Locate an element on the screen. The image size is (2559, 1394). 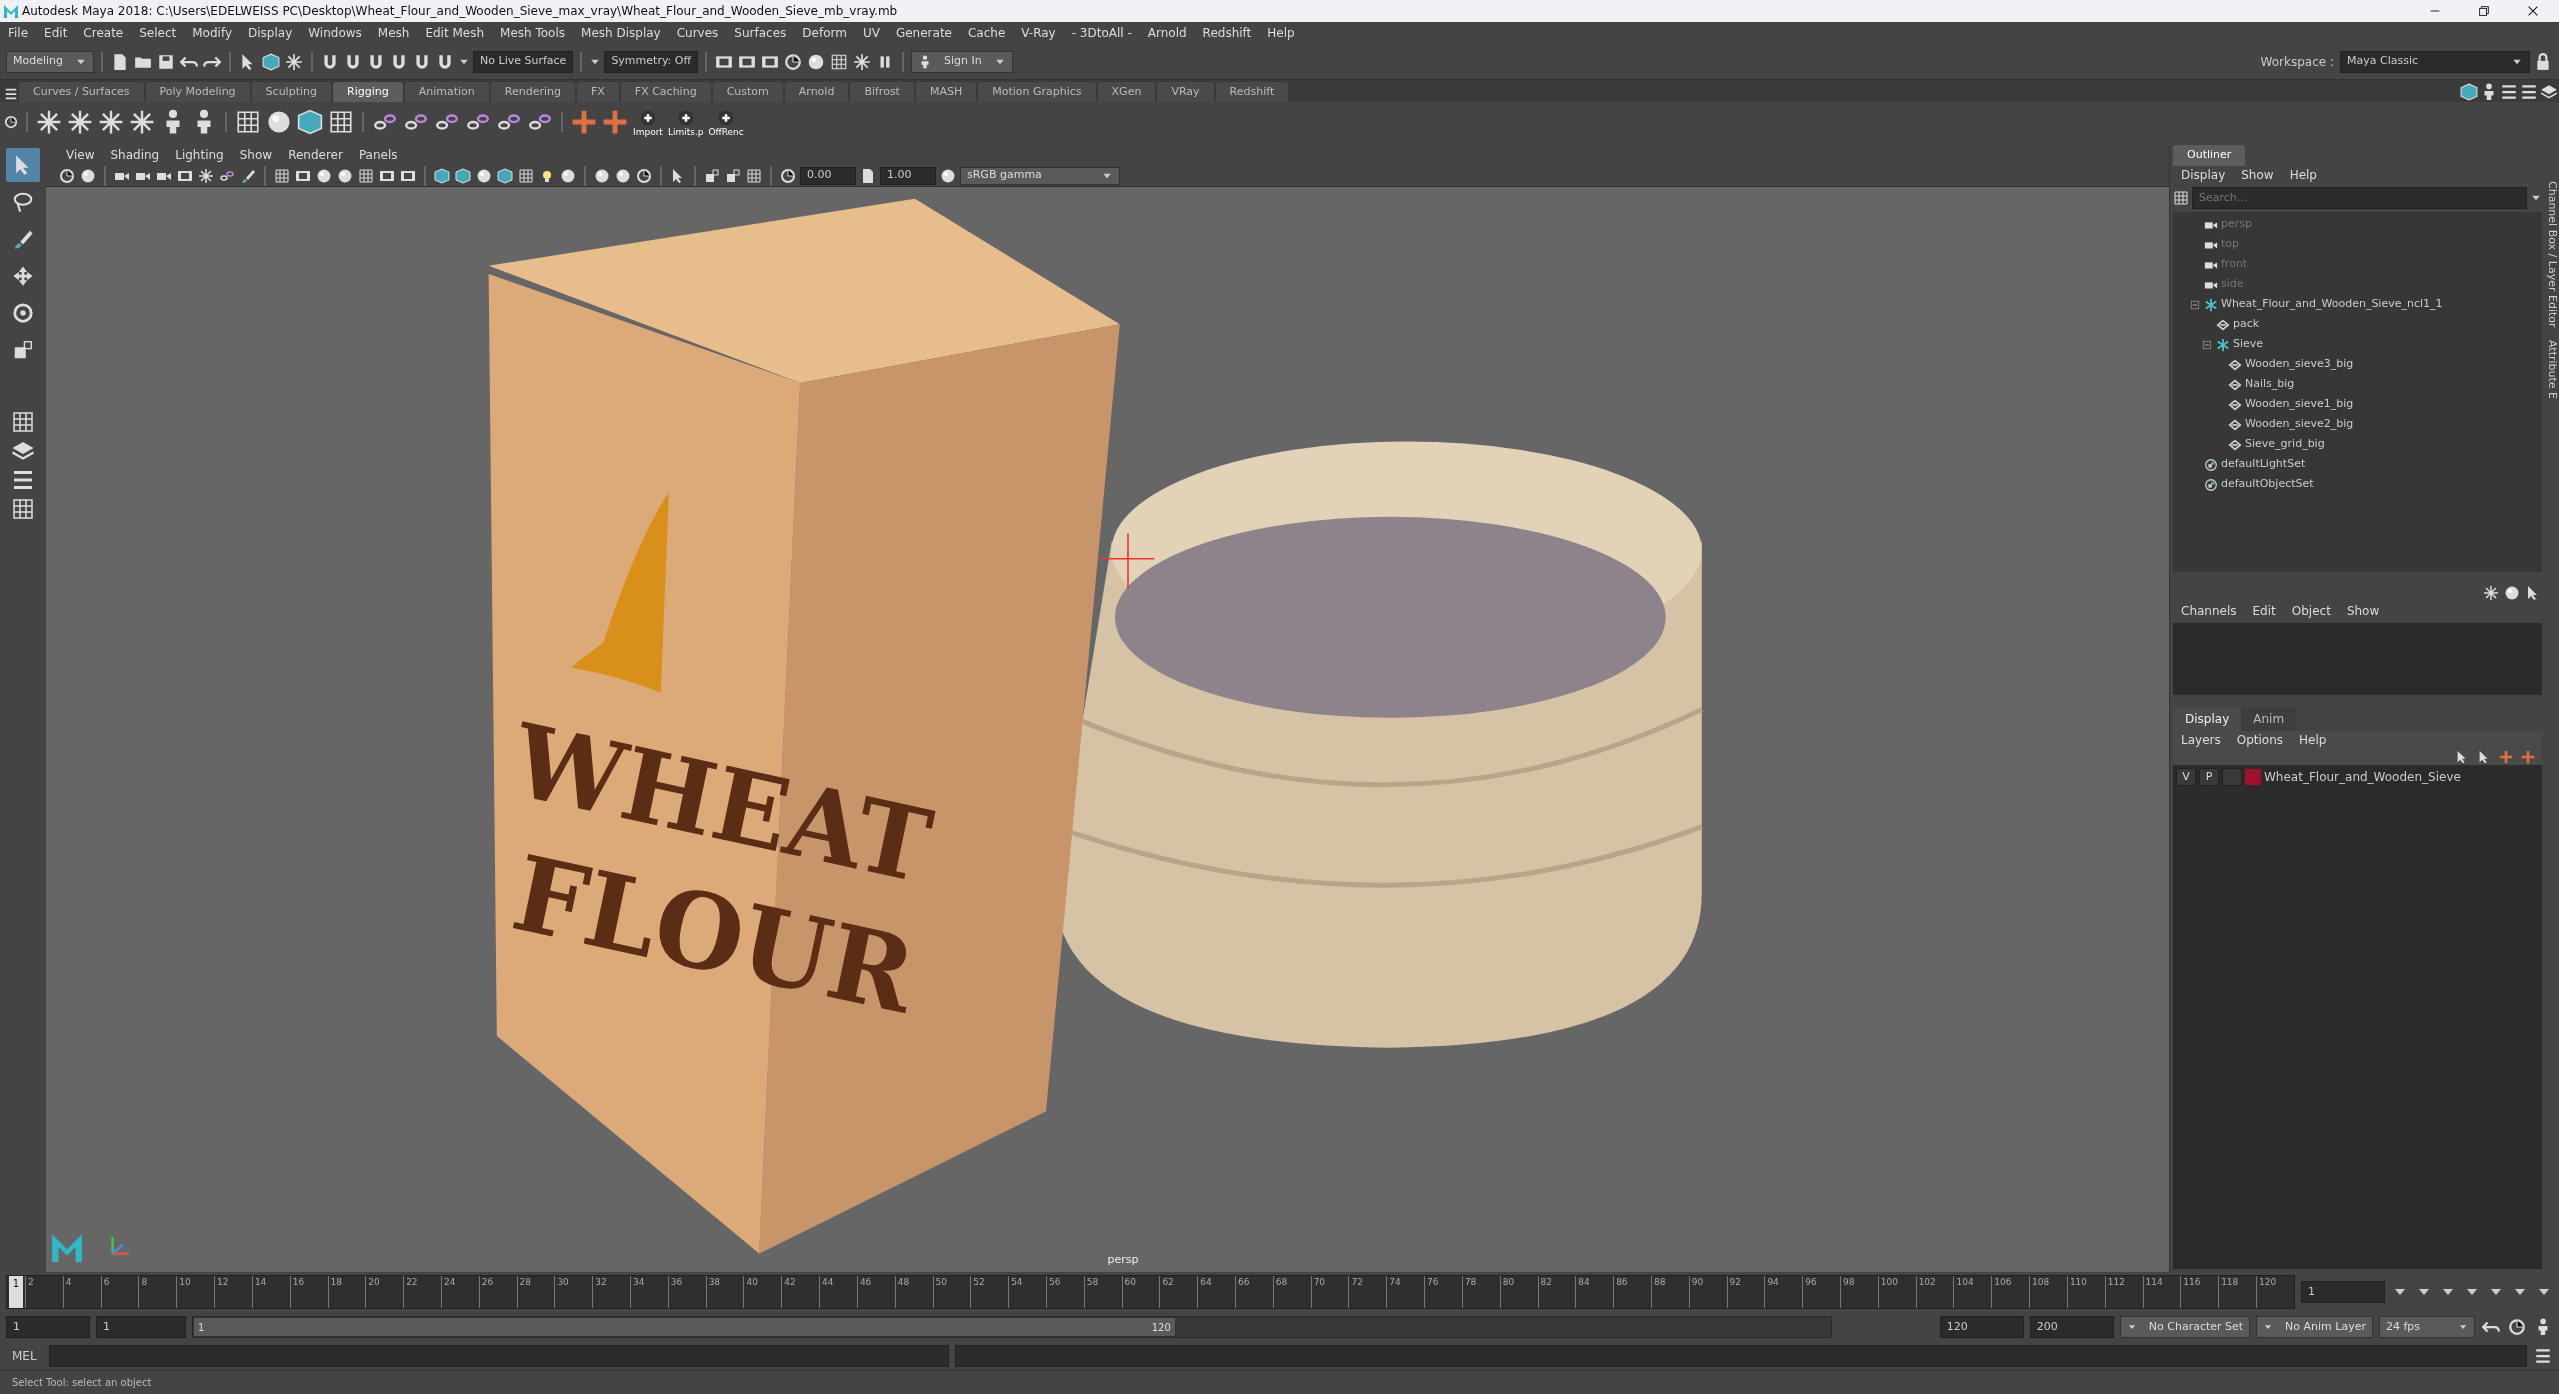
scale-icon is located at coordinates (712, 175).